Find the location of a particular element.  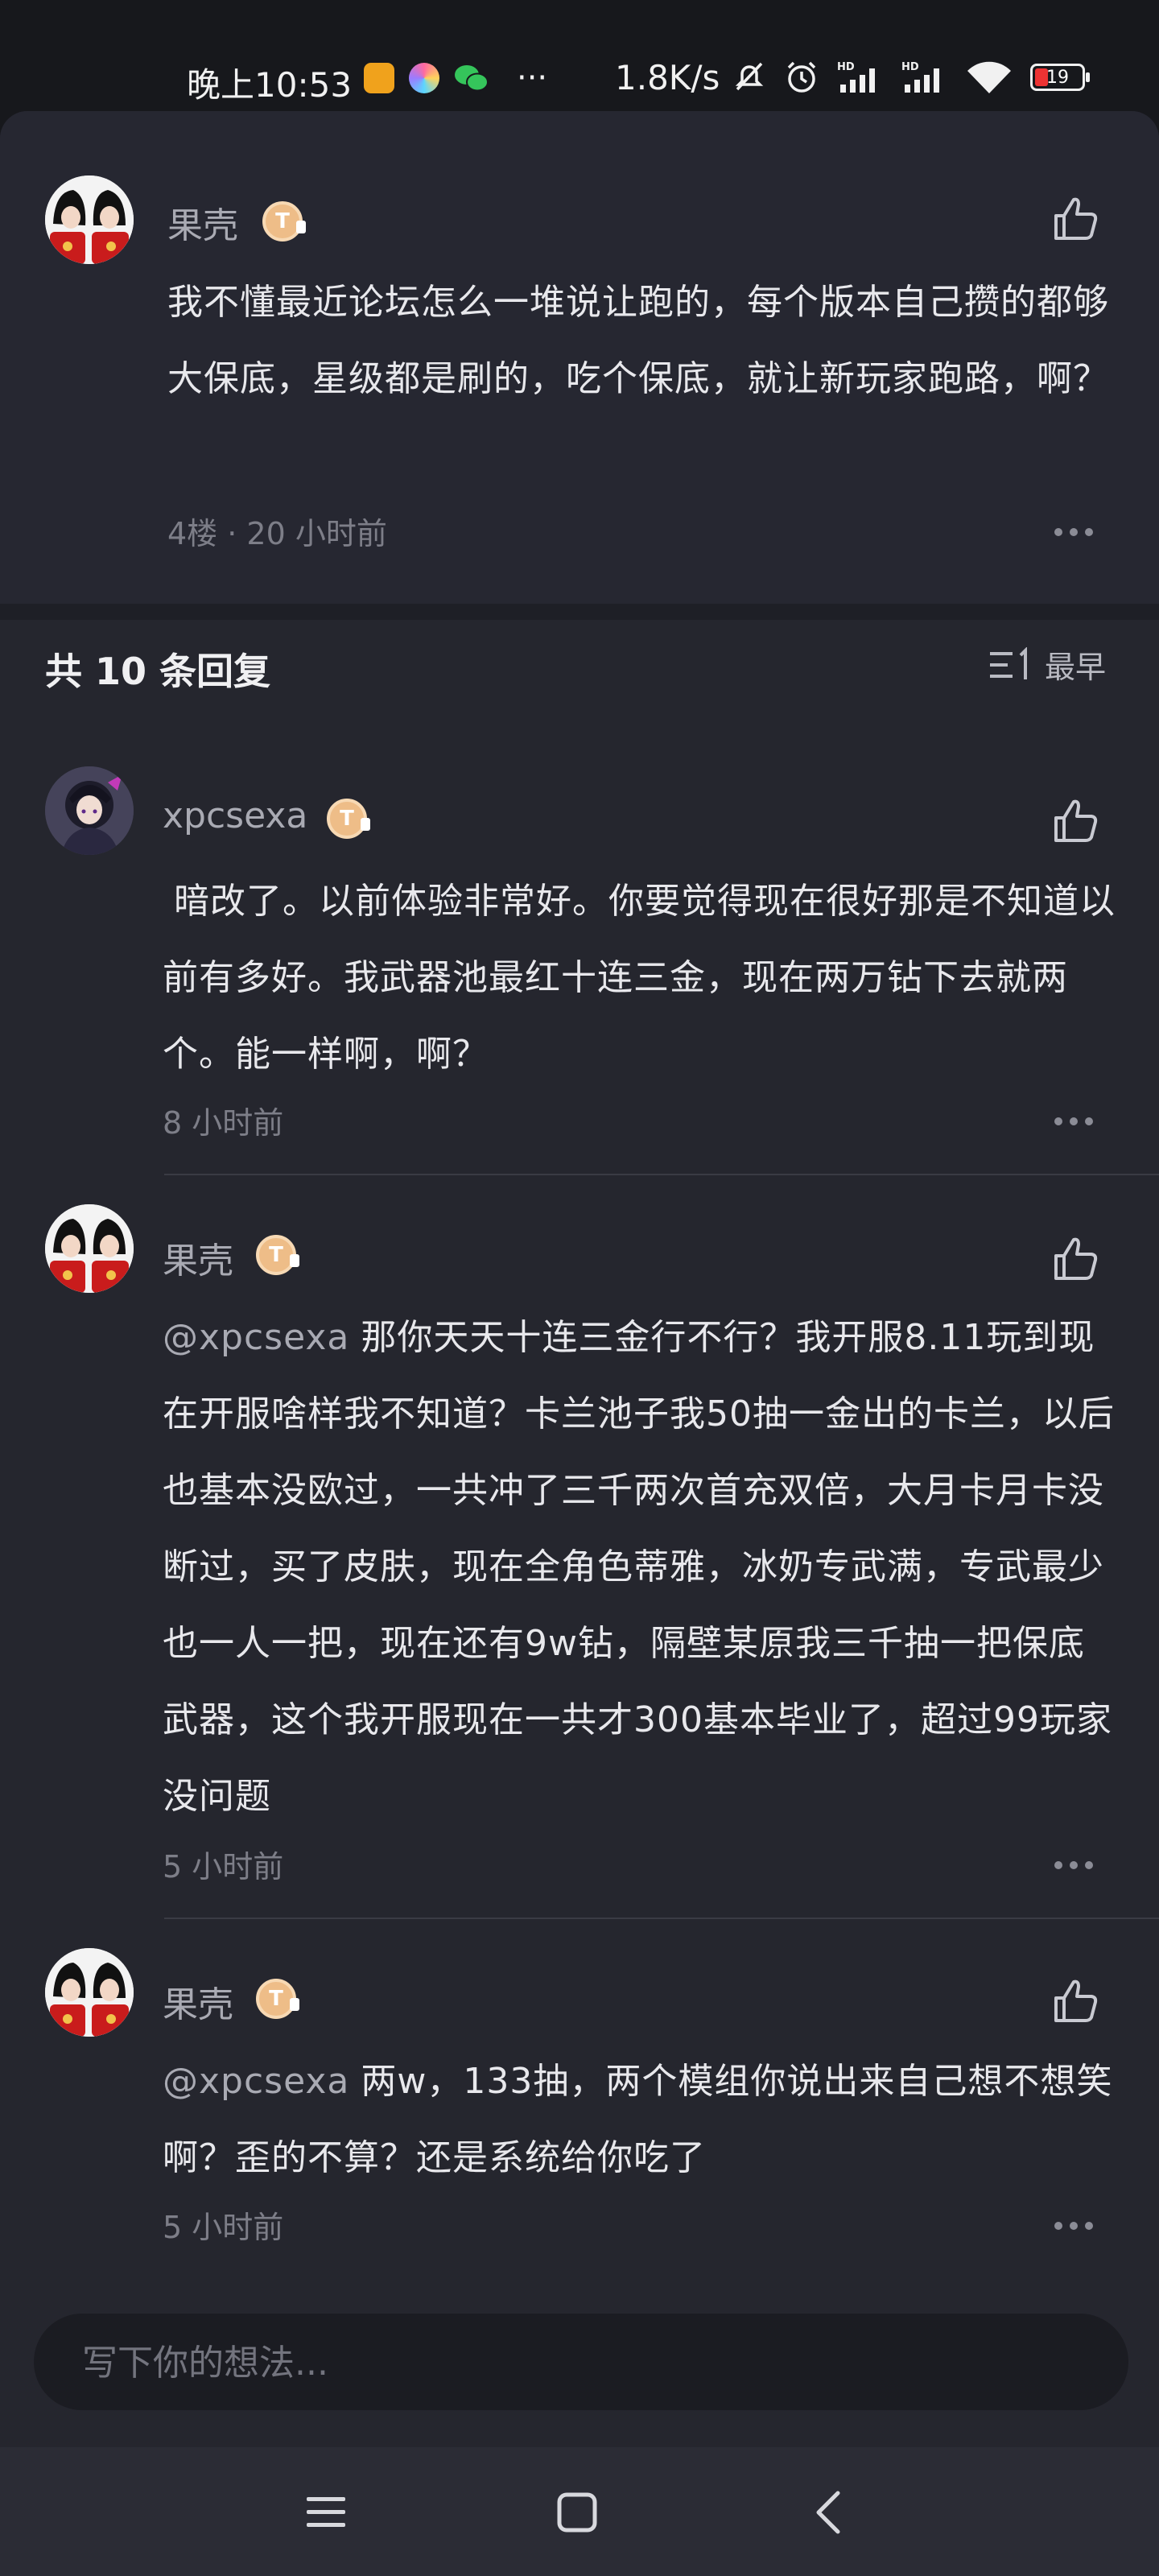

battery-icon: 19 is located at coordinates (1060, 77).